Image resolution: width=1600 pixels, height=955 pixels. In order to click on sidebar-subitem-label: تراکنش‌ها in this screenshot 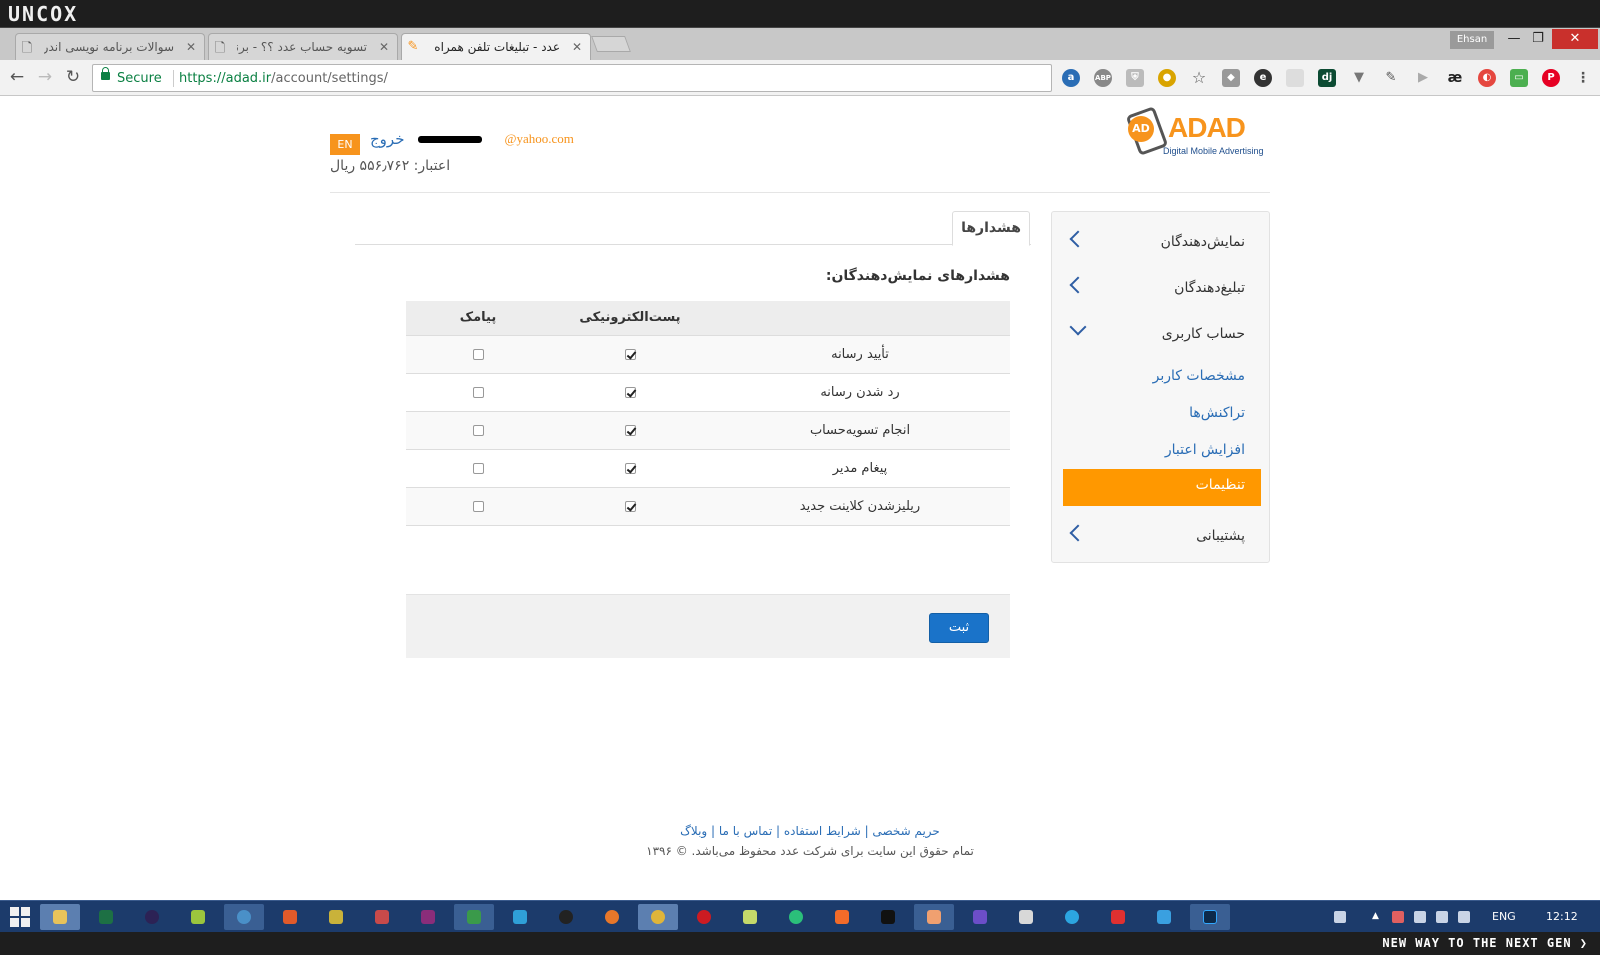, I will do `click(1217, 413)`.